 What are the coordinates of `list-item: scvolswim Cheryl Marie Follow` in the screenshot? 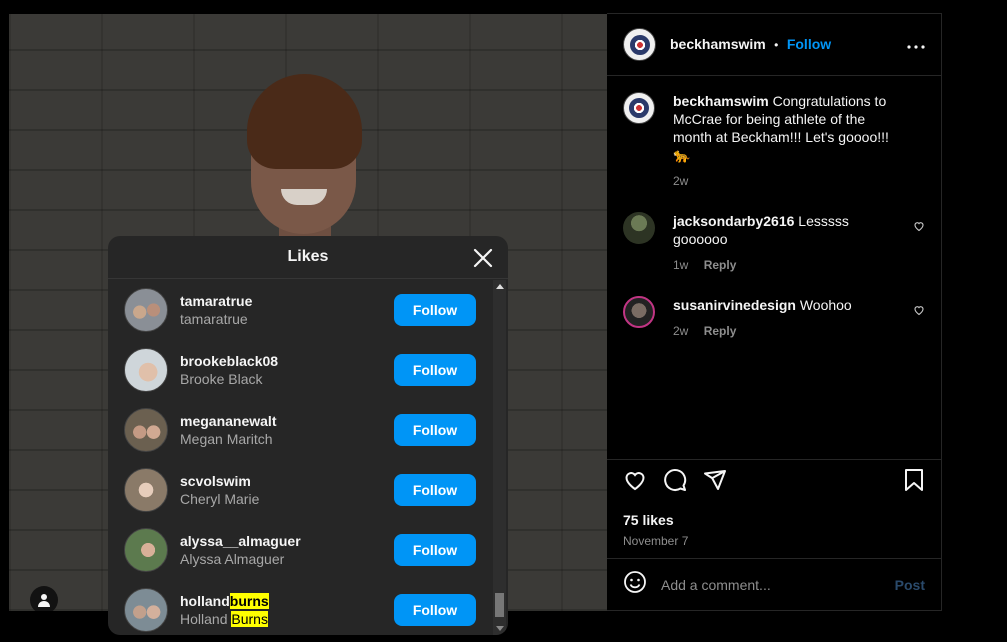 It's located at (300, 490).